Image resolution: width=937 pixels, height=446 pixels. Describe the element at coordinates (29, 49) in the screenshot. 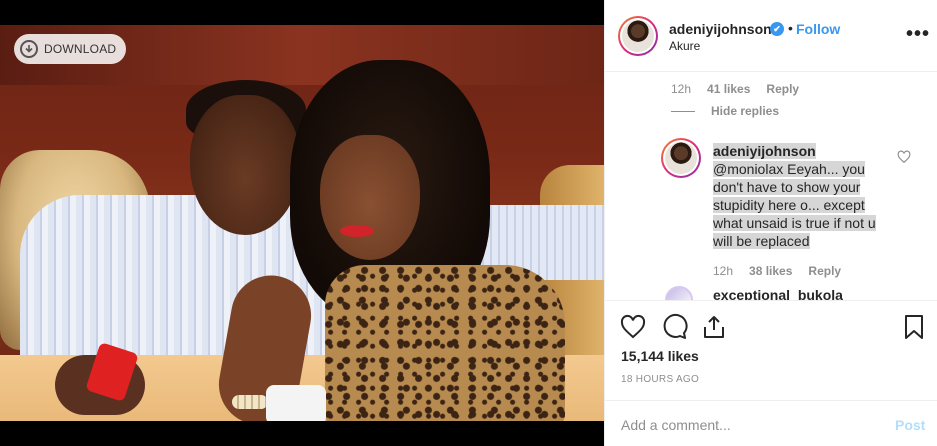

I see `download-icon` at that location.